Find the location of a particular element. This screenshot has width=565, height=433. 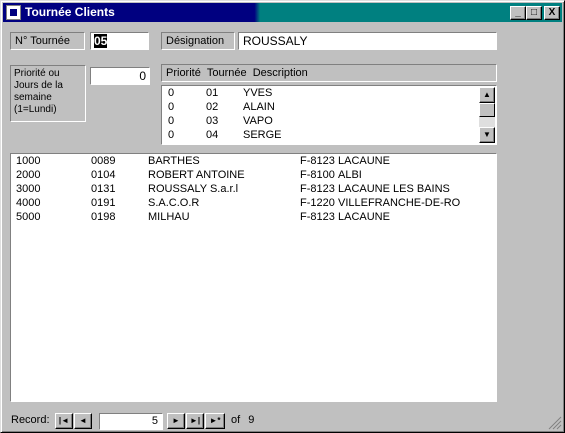

client-name: ROUSSALY S.a.r.l is located at coordinates (193, 189).